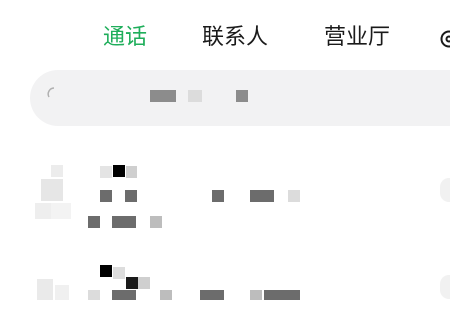 Image resolution: width=450 pixels, height=320 pixels. What do you see at coordinates (125, 38) in the screenshot?
I see `tab-calls: 通话` at bounding box center [125, 38].